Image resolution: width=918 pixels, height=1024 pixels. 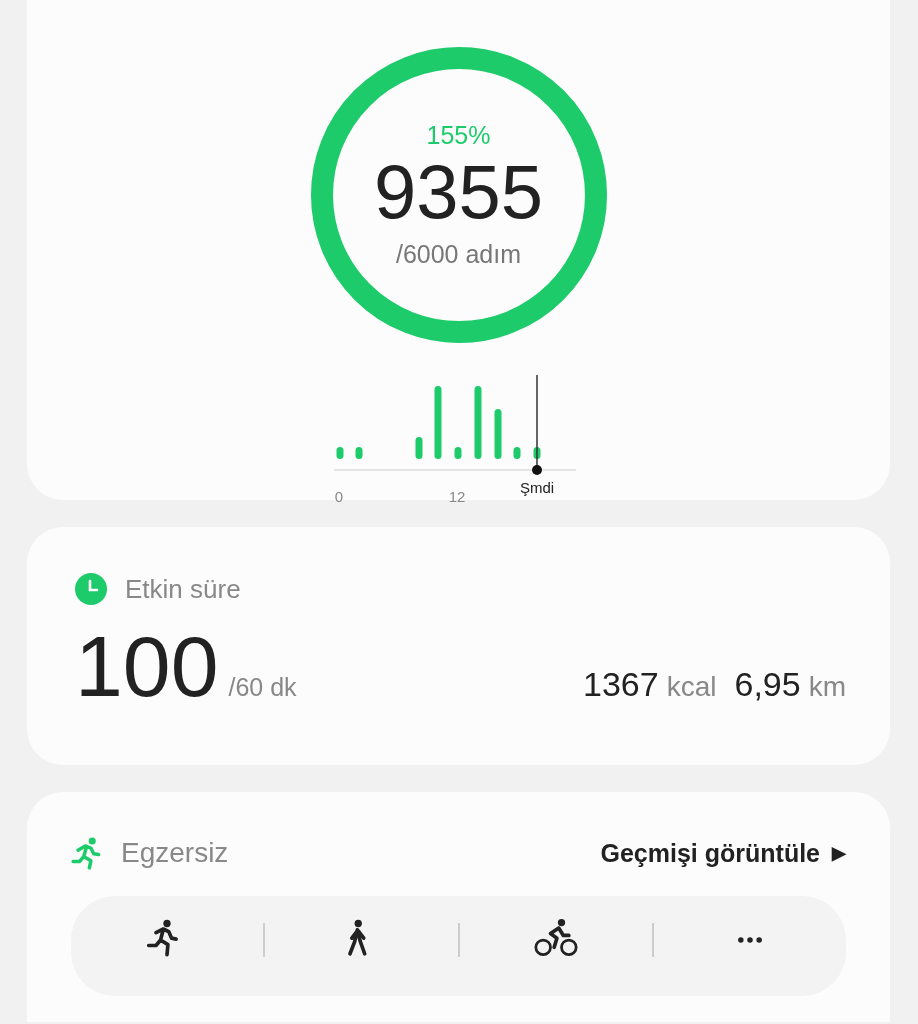 What do you see at coordinates (338, 496) in the screenshot?
I see `axis-label: 0` at bounding box center [338, 496].